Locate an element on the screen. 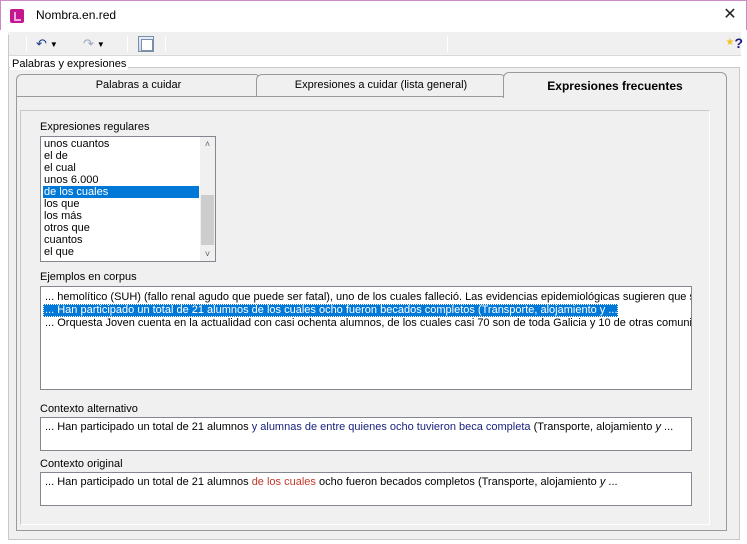 This screenshot has height=544, width=747. scroll-down-icon: ˅ is located at coordinates (207, 254).